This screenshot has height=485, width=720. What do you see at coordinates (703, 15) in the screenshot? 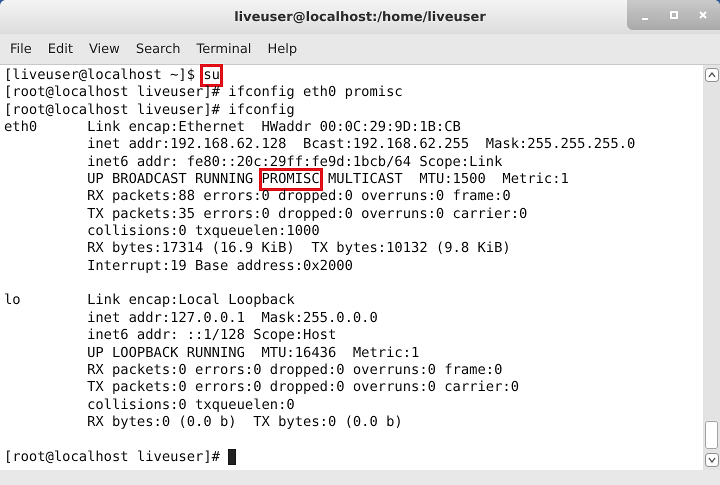
I see `close-icon` at bounding box center [703, 15].